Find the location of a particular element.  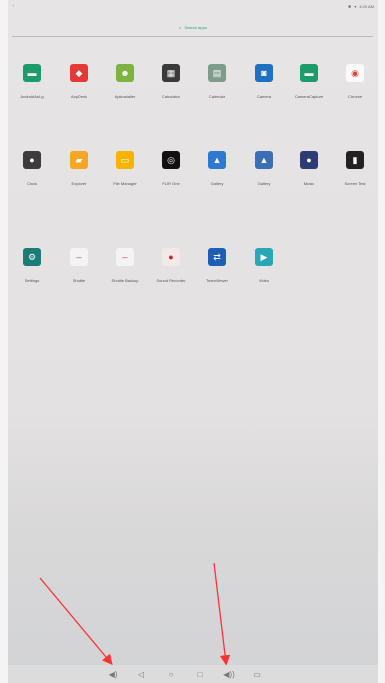

wifi-icon: ▾ is located at coordinates (355, 6).